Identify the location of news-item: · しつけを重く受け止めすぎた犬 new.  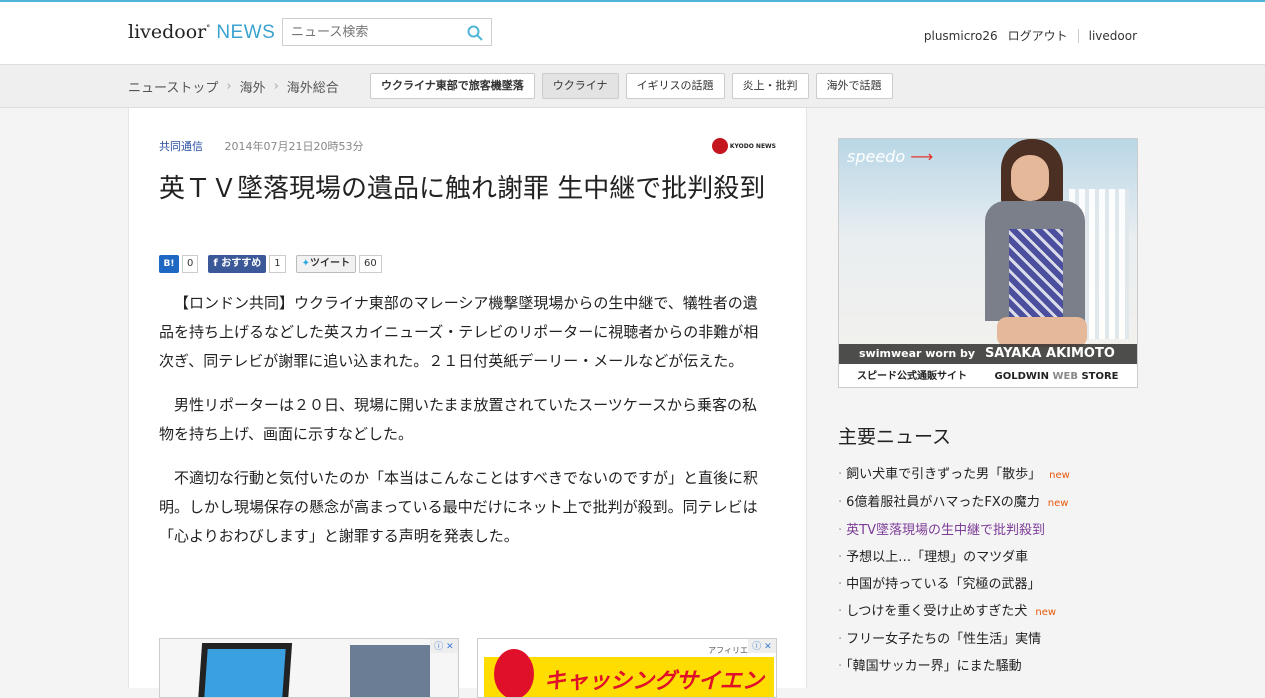
(988, 612).